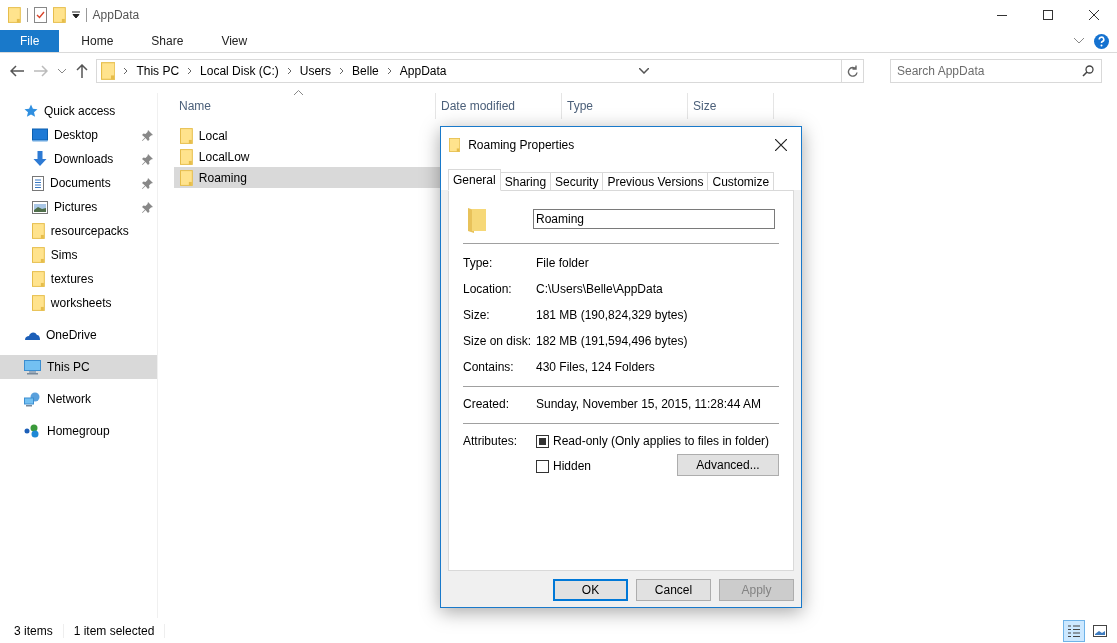 The image size is (1117, 643). Describe the element at coordinates (521, 145) in the screenshot. I see `dialog-title: Roaming Properties` at that location.